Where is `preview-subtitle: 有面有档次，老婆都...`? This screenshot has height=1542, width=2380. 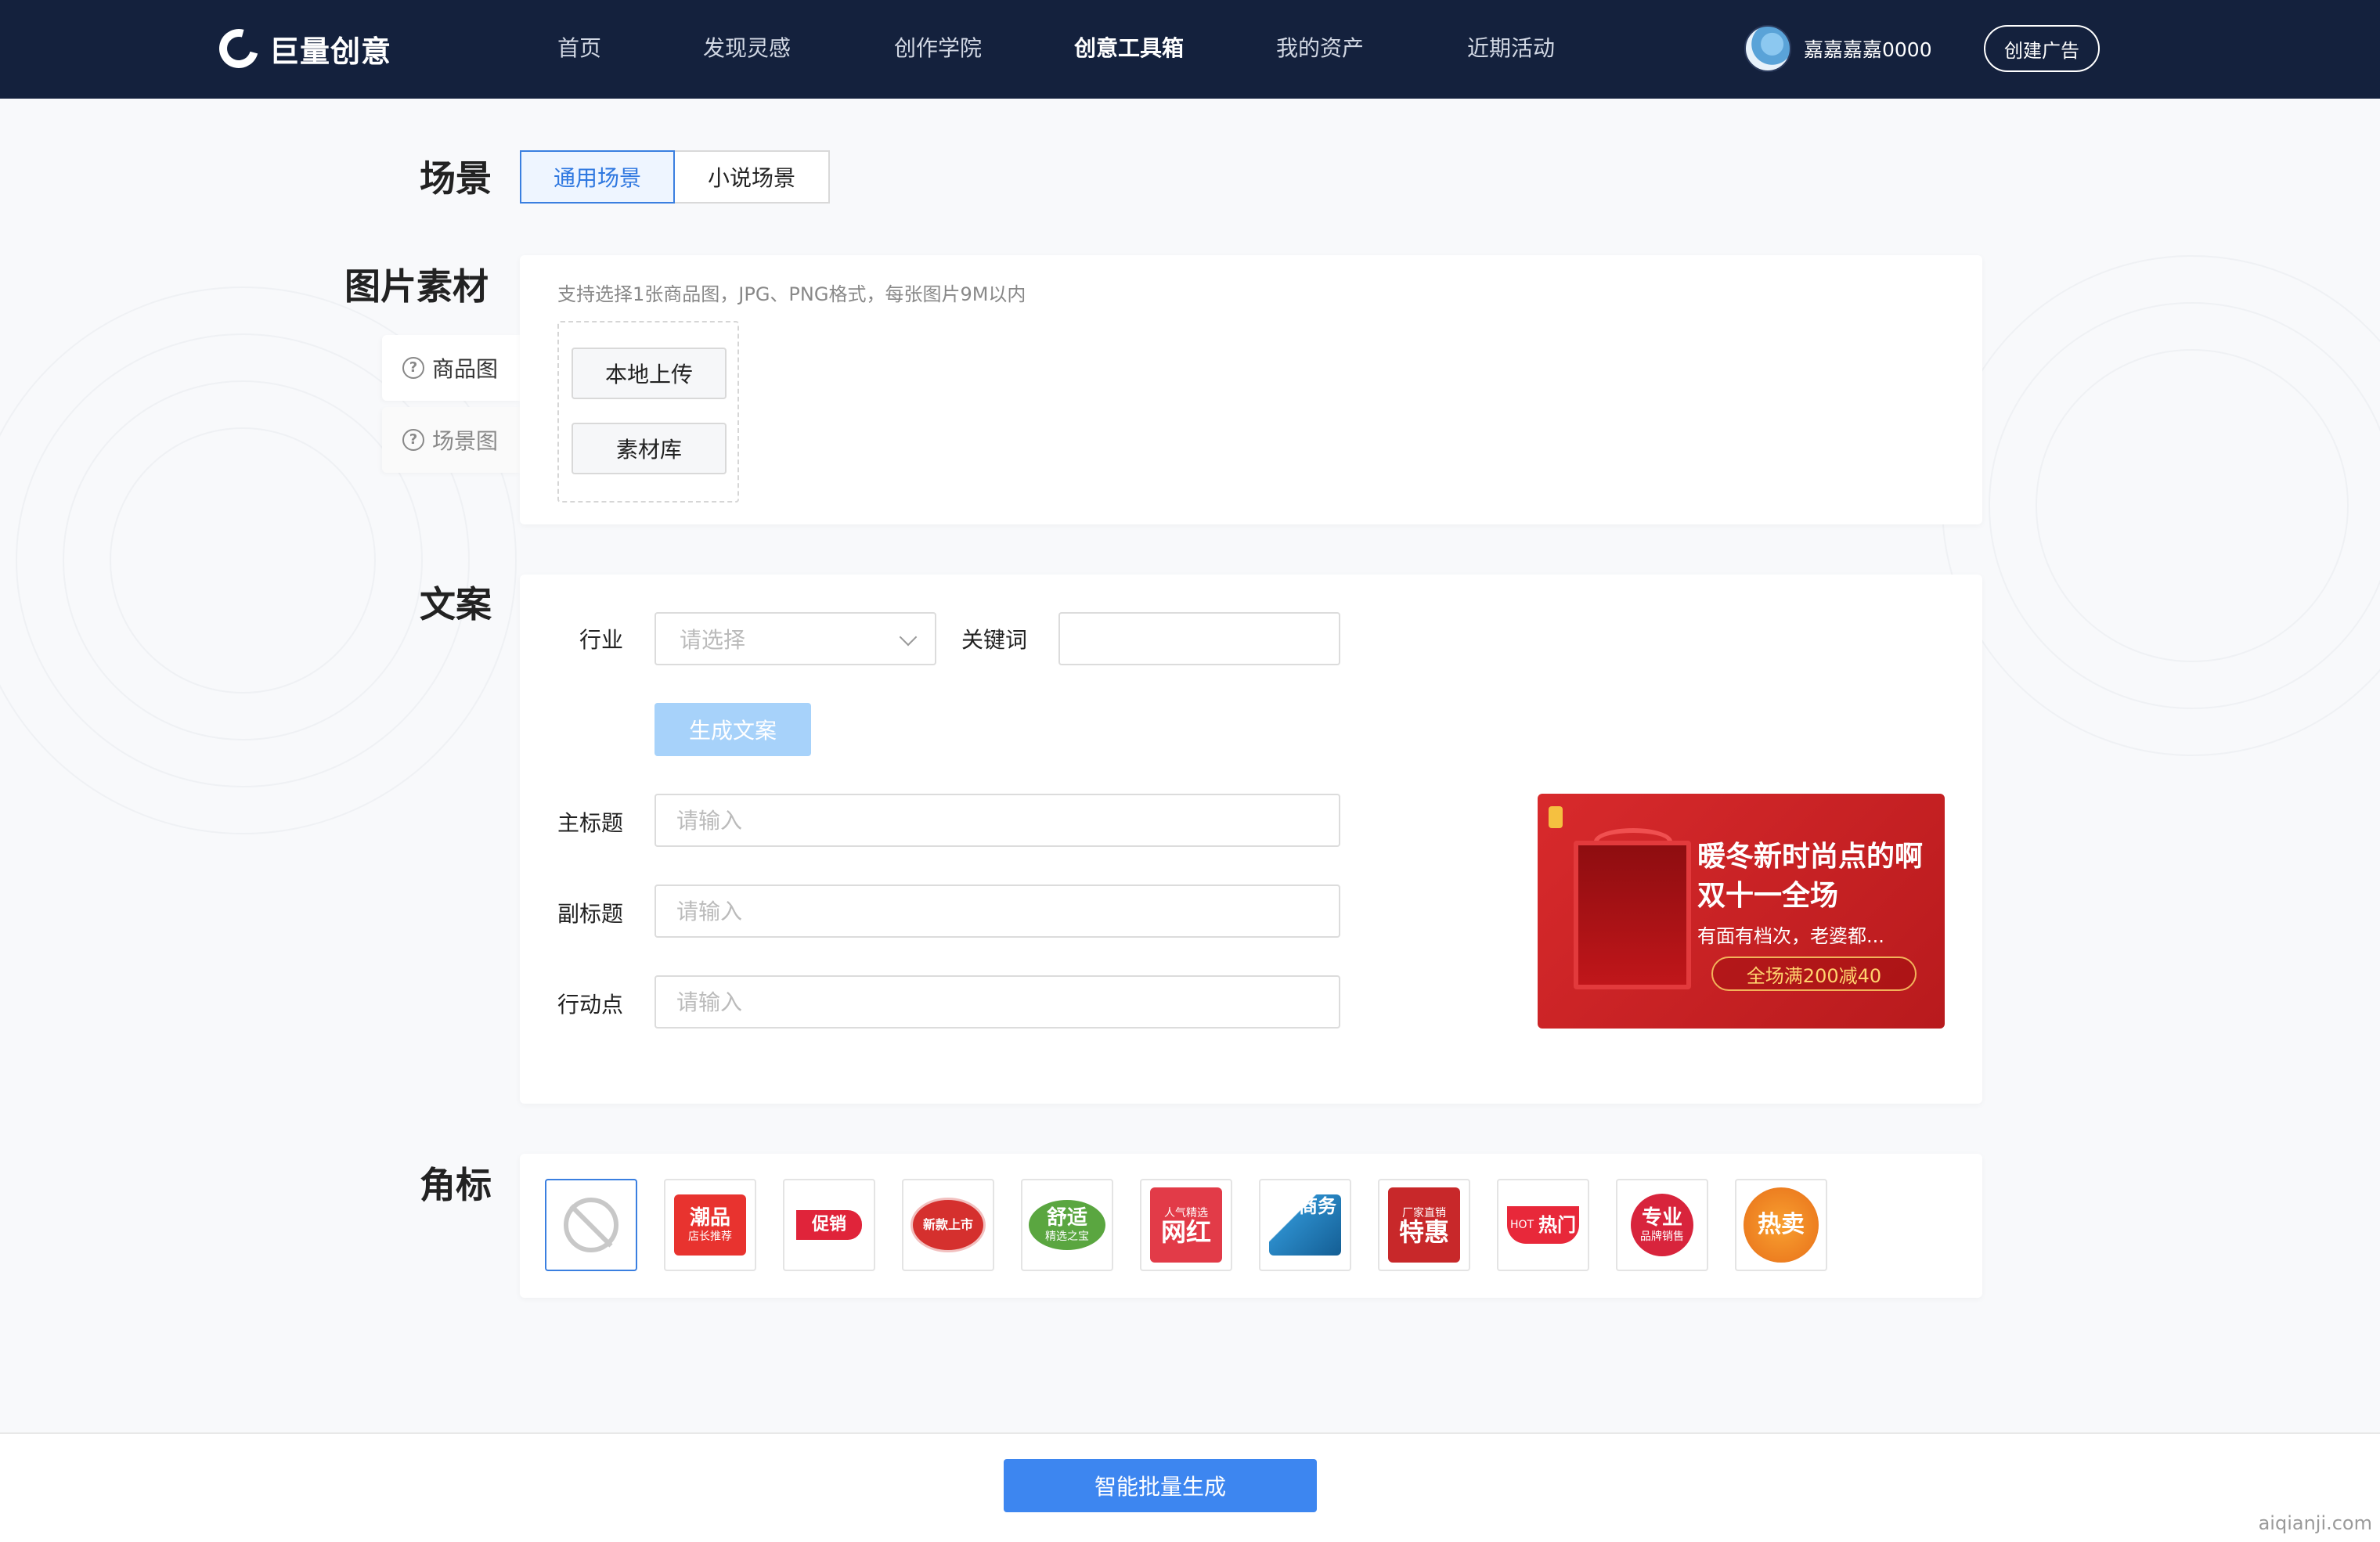 preview-subtitle: 有面有档次，老婆都... is located at coordinates (1790, 936).